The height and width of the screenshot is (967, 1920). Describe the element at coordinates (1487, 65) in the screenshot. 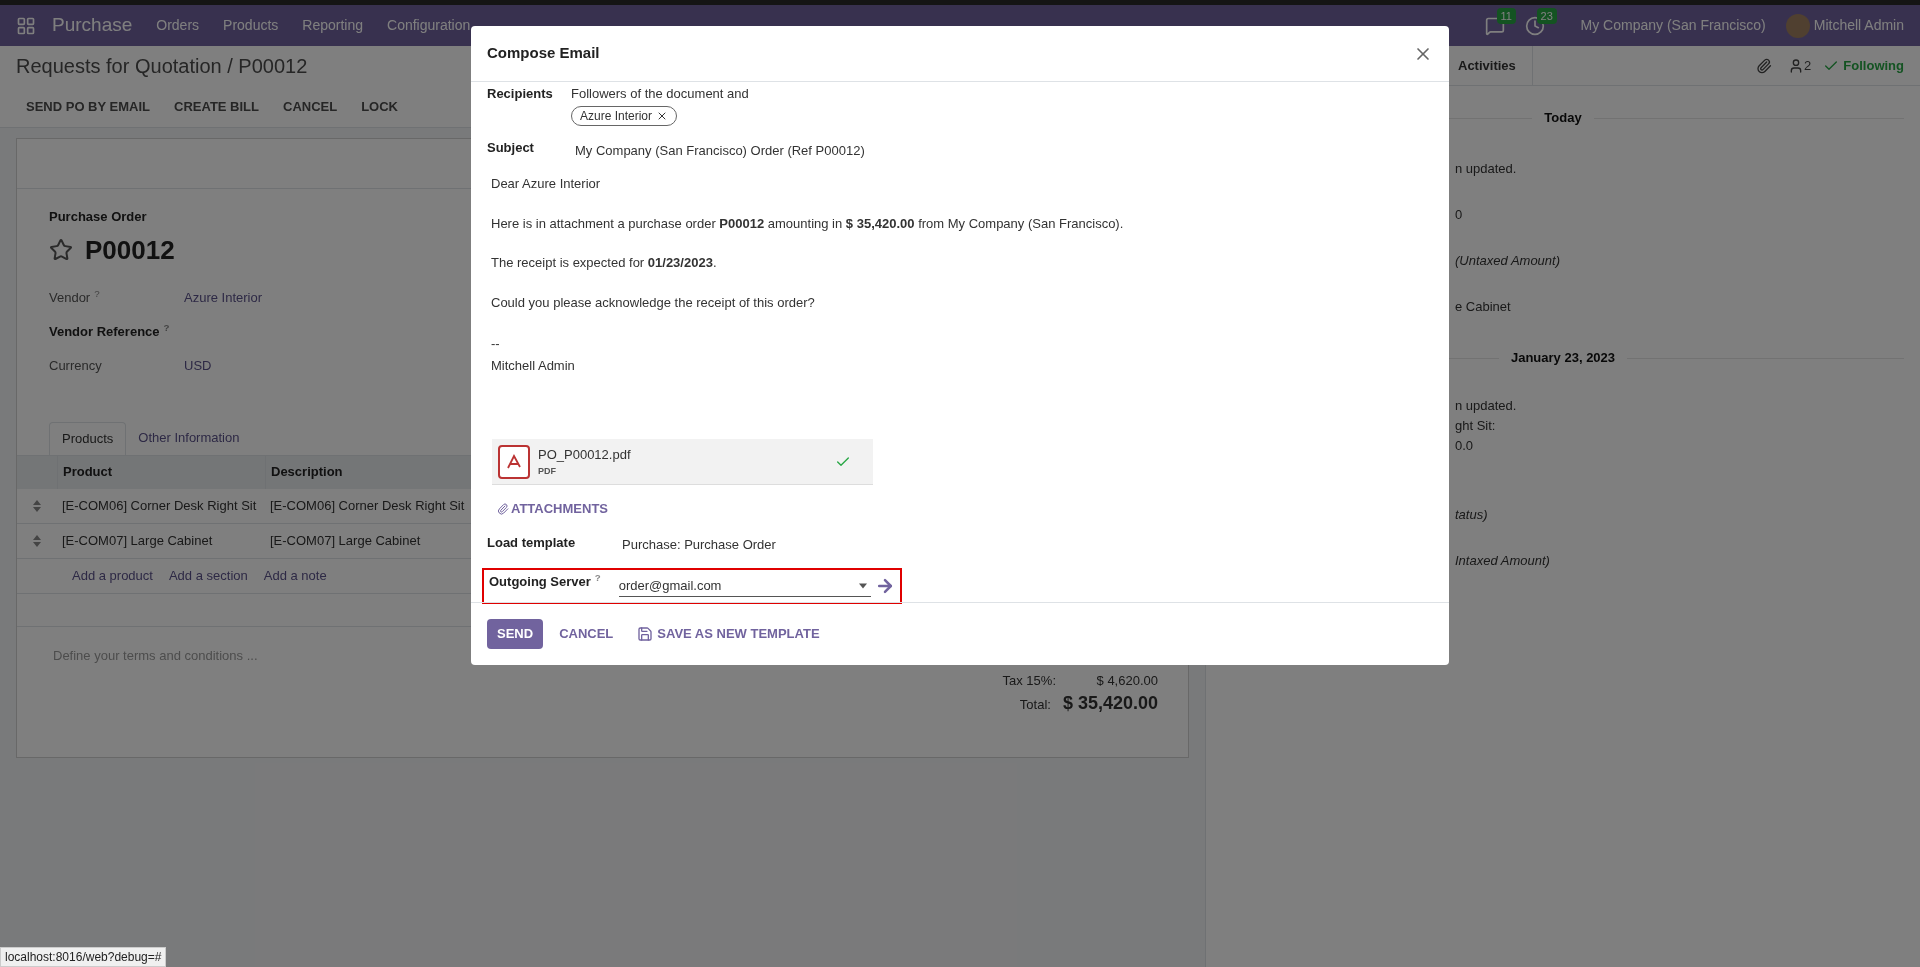

I see `activities-button: Activities` at that location.